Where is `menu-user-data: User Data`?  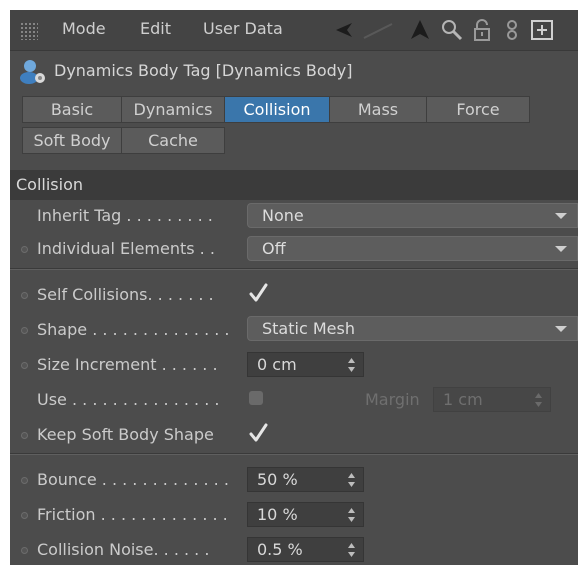 menu-user-data: User Data is located at coordinates (243, 28).